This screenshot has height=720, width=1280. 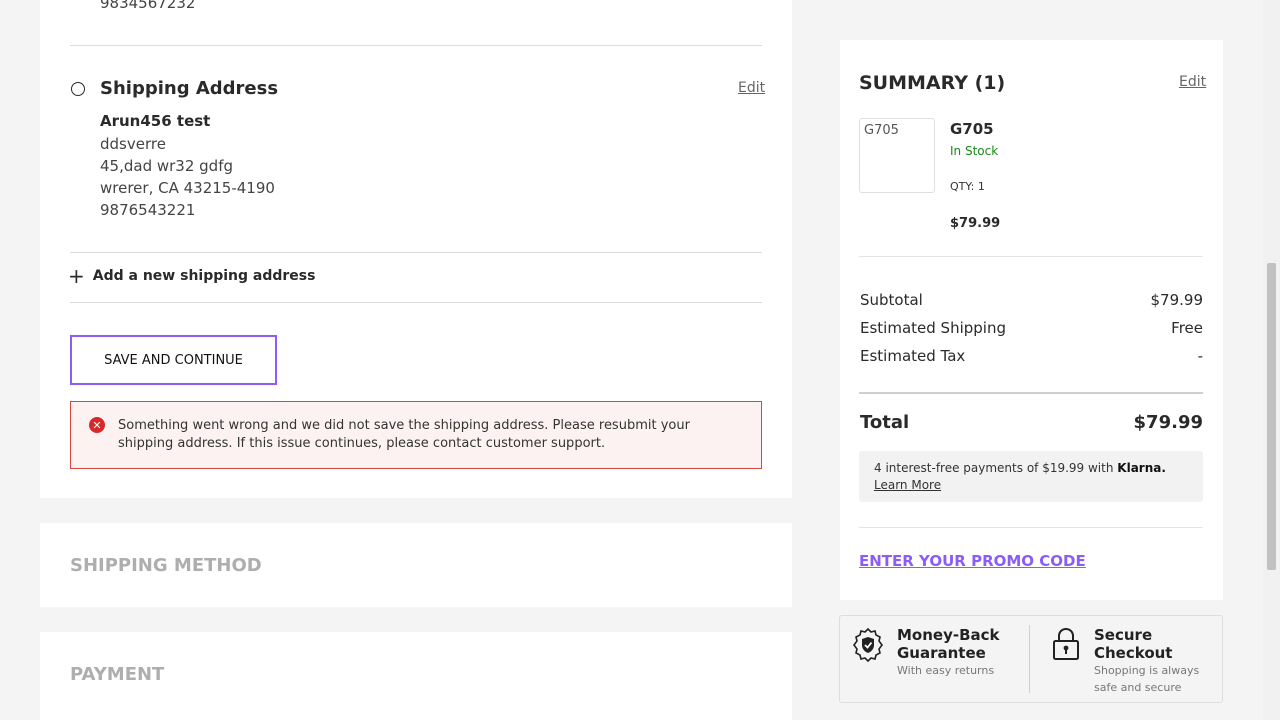 What do you see at coordinates (974, 151) in the screenshot?
I see `stock-status: In Stock` at bounding box center [974, 151].